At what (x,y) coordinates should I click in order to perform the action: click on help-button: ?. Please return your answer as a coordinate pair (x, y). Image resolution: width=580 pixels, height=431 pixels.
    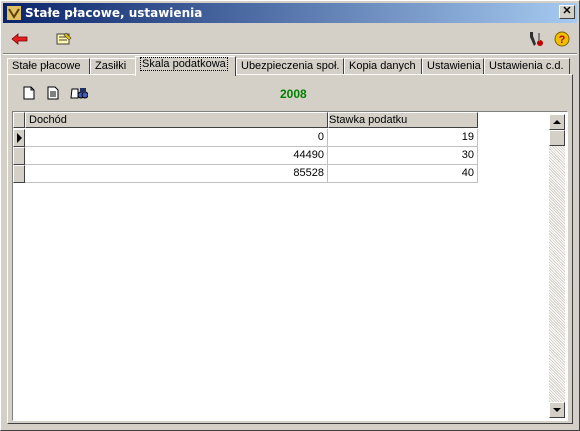
    Looking at the image, I should click on (562, 39).